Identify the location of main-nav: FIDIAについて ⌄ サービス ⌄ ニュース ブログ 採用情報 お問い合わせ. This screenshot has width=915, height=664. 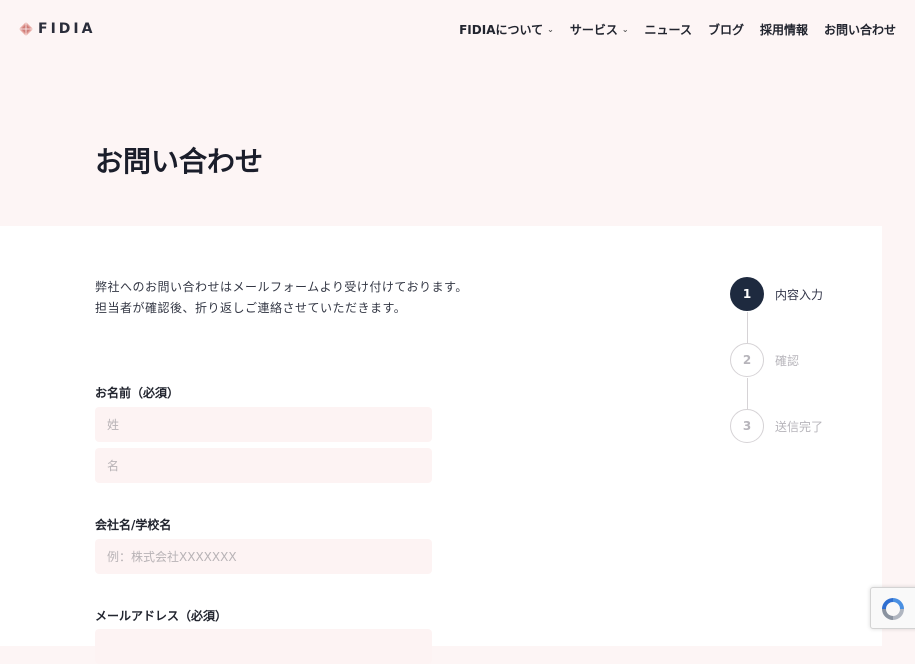
(677, 29).